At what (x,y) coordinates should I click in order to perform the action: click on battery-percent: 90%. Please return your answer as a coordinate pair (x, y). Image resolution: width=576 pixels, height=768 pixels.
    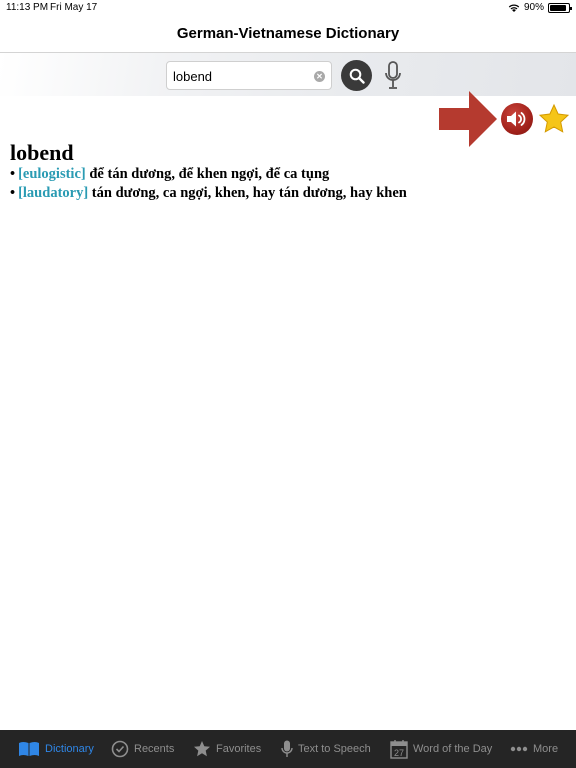
    Looking at the image, I should click on (533, 7).